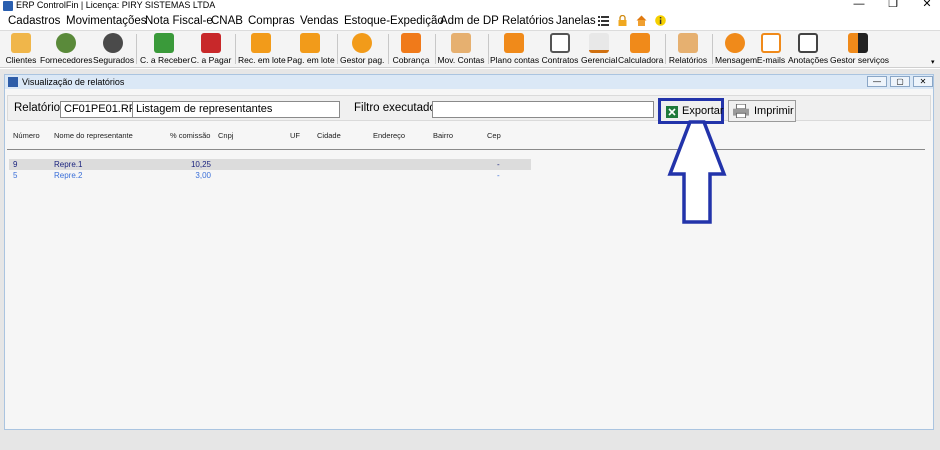  What do you see at coordinates (893, 5) in the screenshot?
I see `maximize-button: ❐` at bounding box center [893, 5].